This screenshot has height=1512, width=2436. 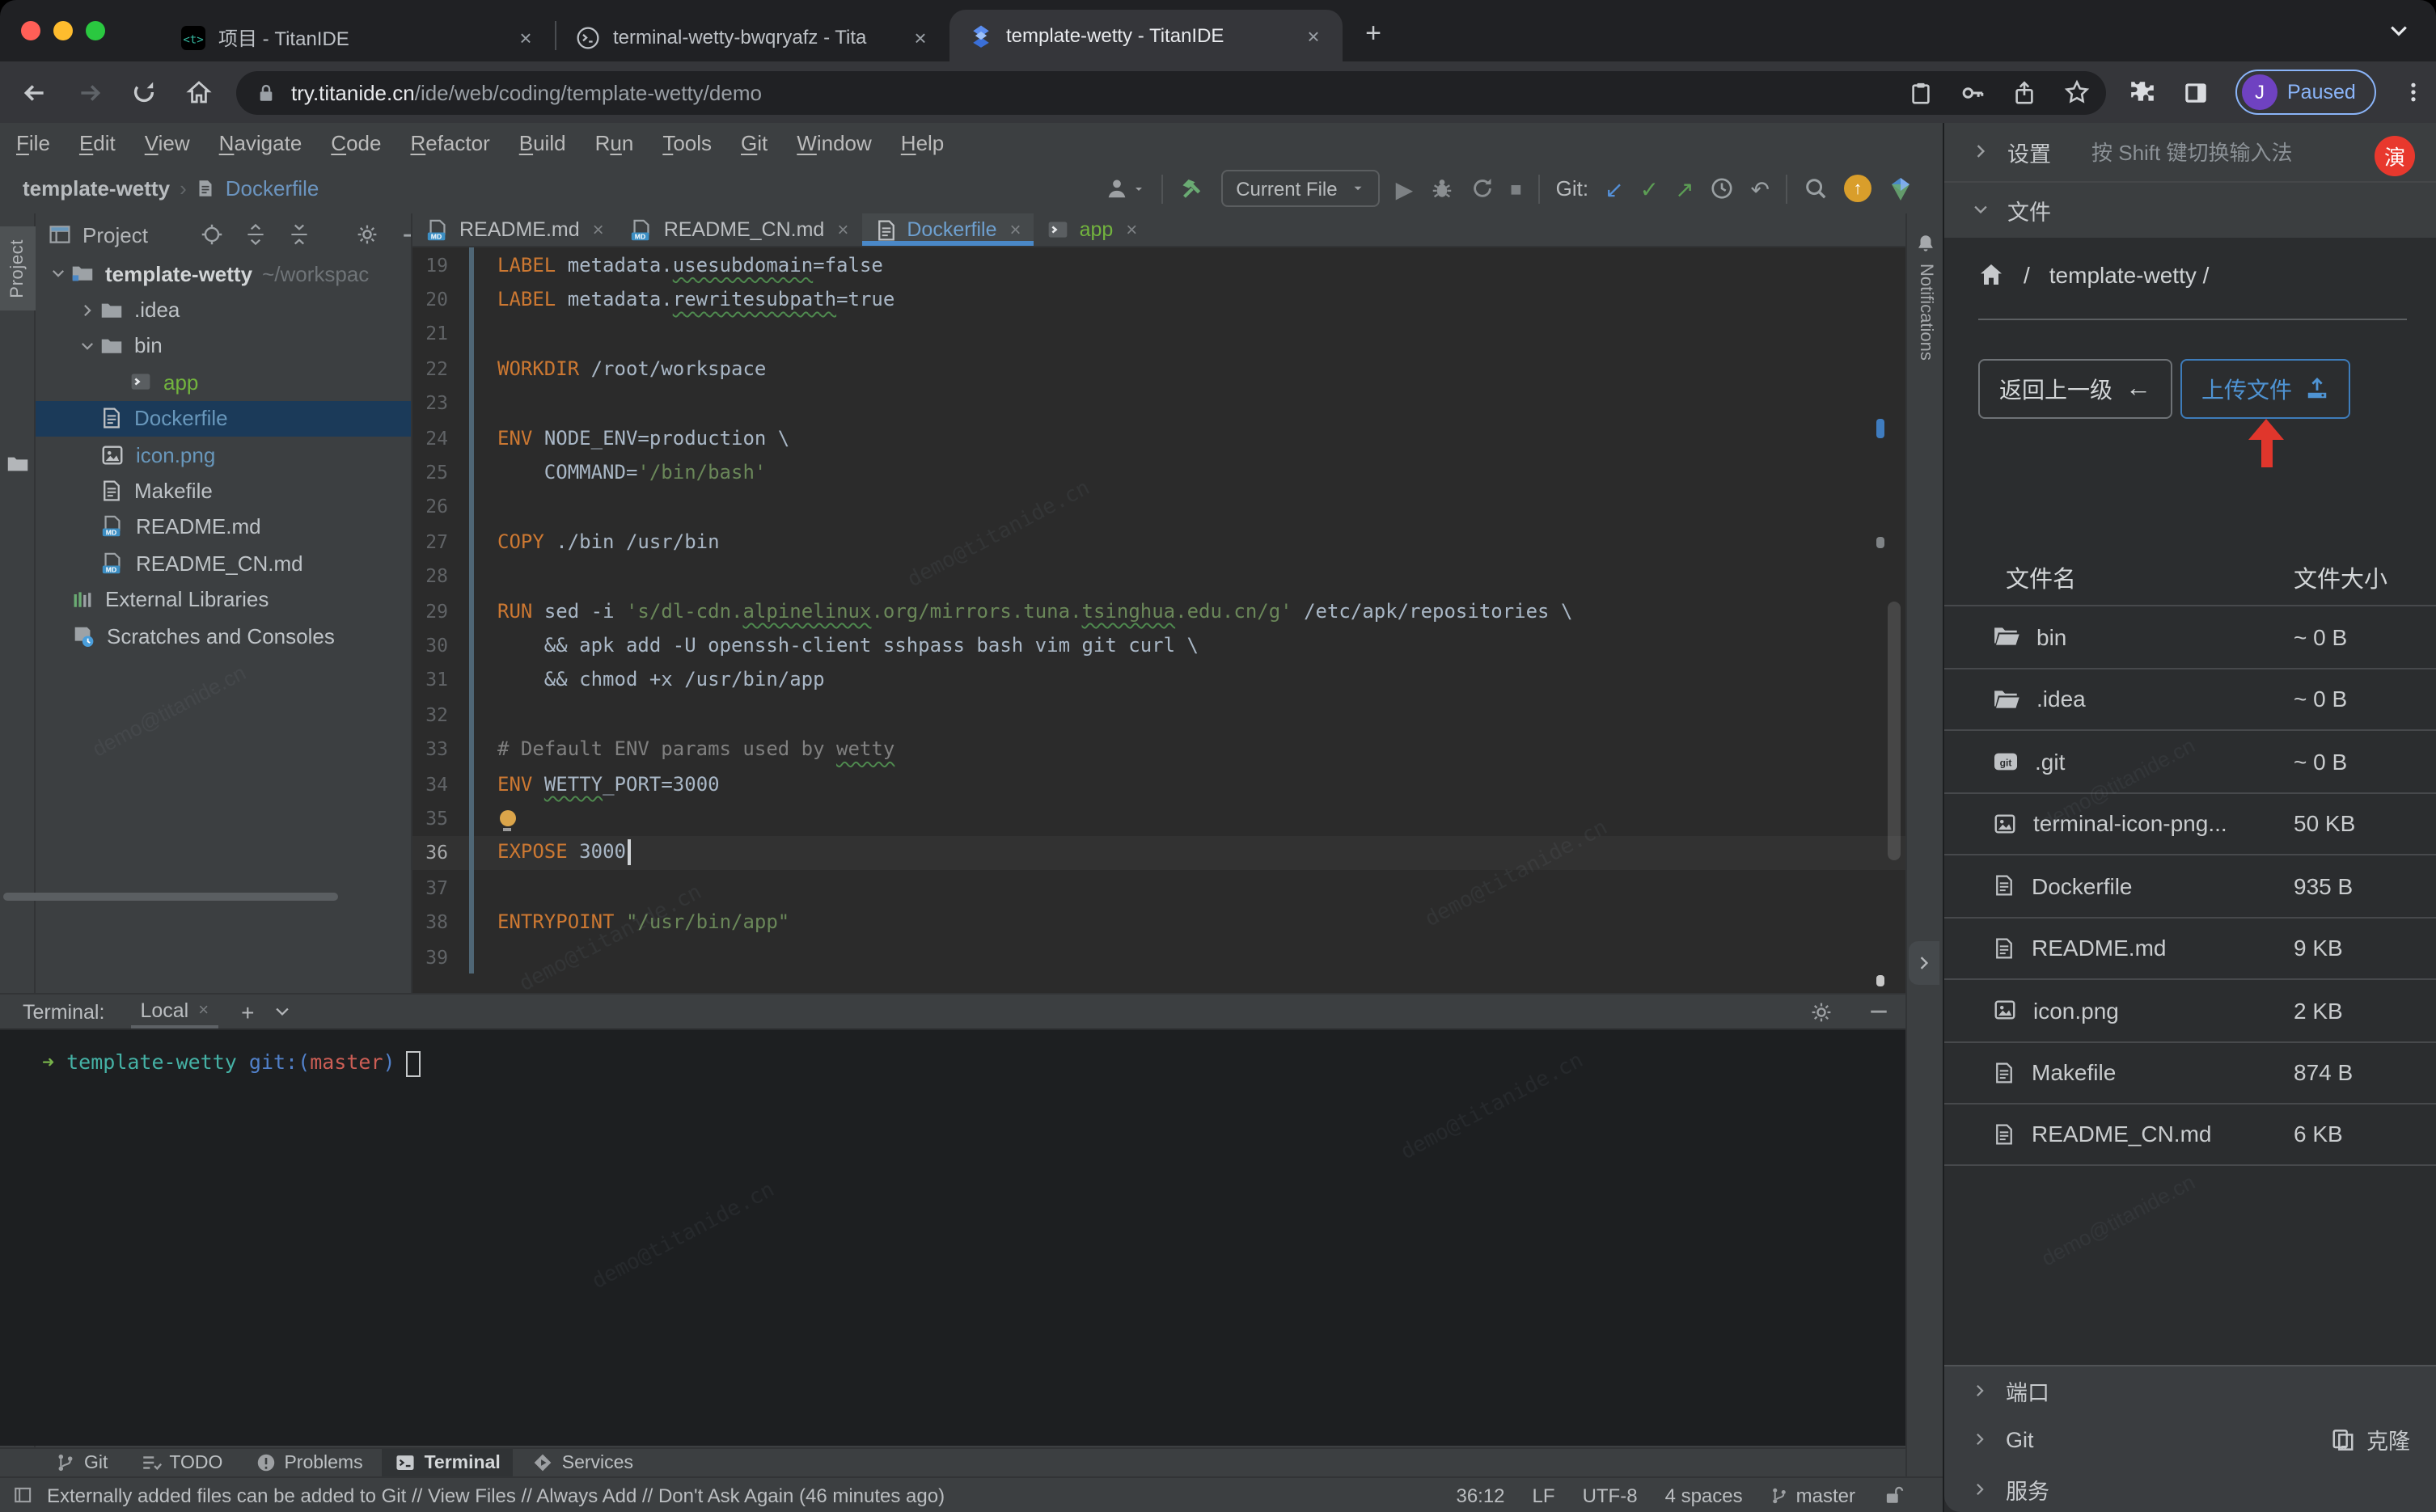 What do you see at coordinates (2190, 885) in the screenshot?
I see `file-row-Dockerfile: Dockerfile 935 B` at bounding box center [2190, 885].